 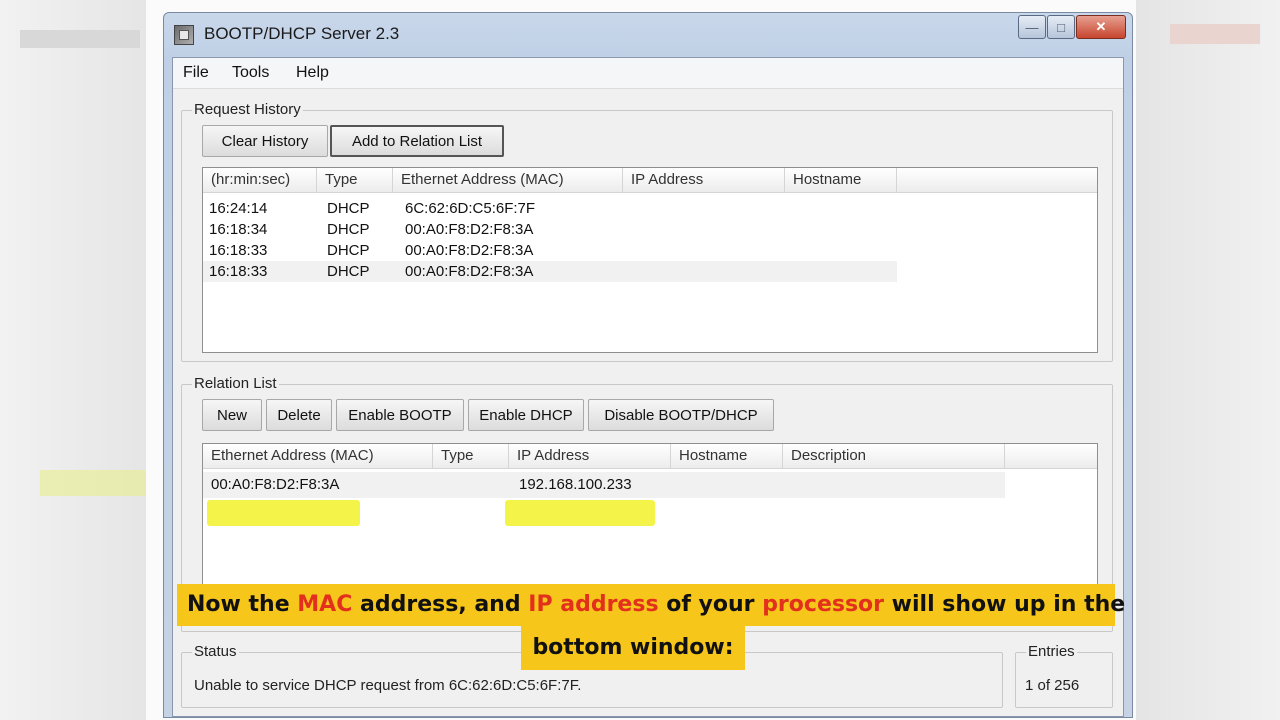 What do you see at coordinates (325, 604) in the screenshot?
I see `caption-mac-keyword: MAC` at bounding box center [325, 604].